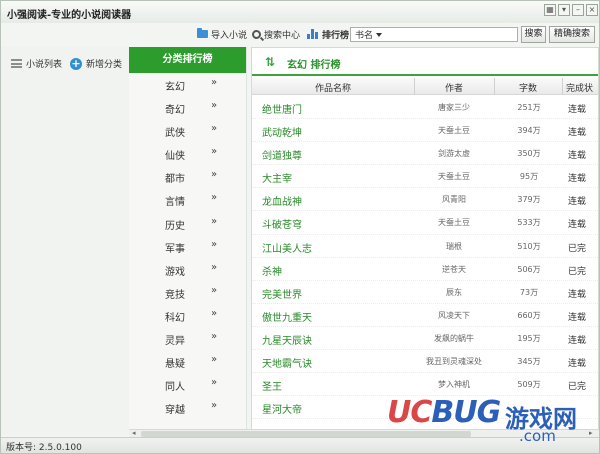 The image size is (600, 454). What do you see at coordinates (187, 315) in the screenshot?
I see `category-item: 科幻 »` at bounding box center [187, 315].